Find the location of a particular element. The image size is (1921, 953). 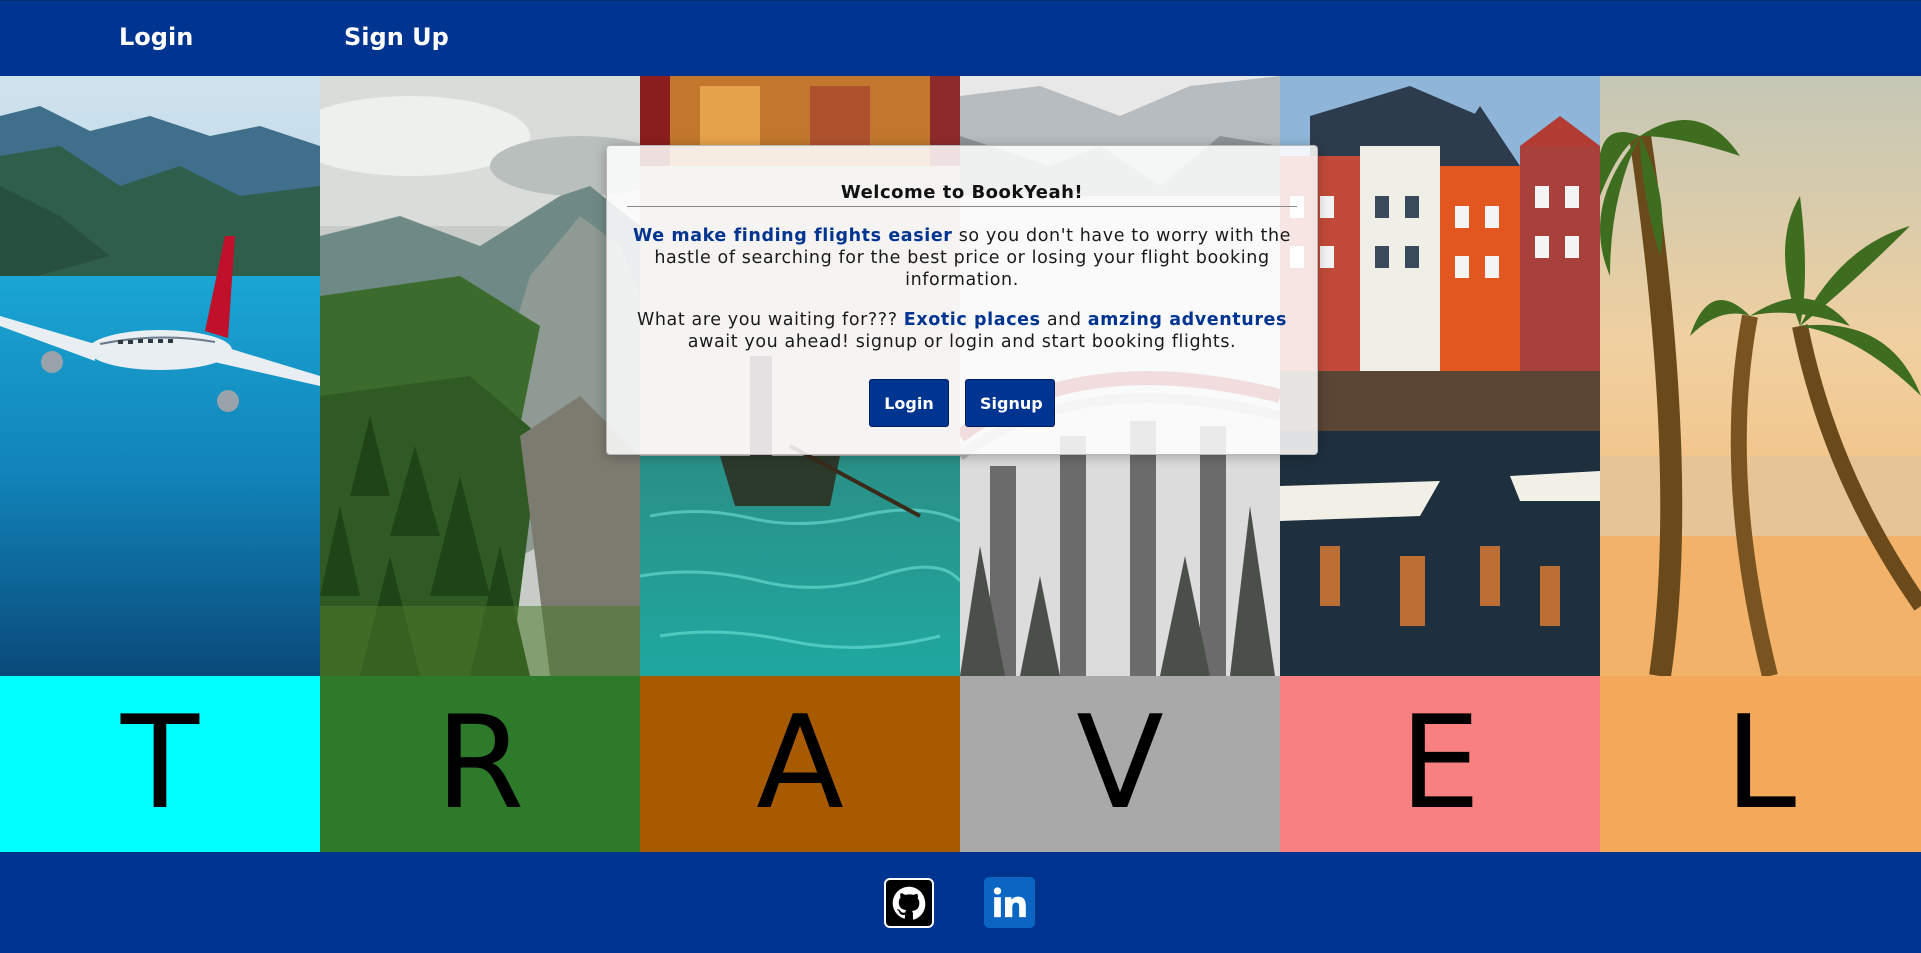

footer is located at coordinates (960, 902).